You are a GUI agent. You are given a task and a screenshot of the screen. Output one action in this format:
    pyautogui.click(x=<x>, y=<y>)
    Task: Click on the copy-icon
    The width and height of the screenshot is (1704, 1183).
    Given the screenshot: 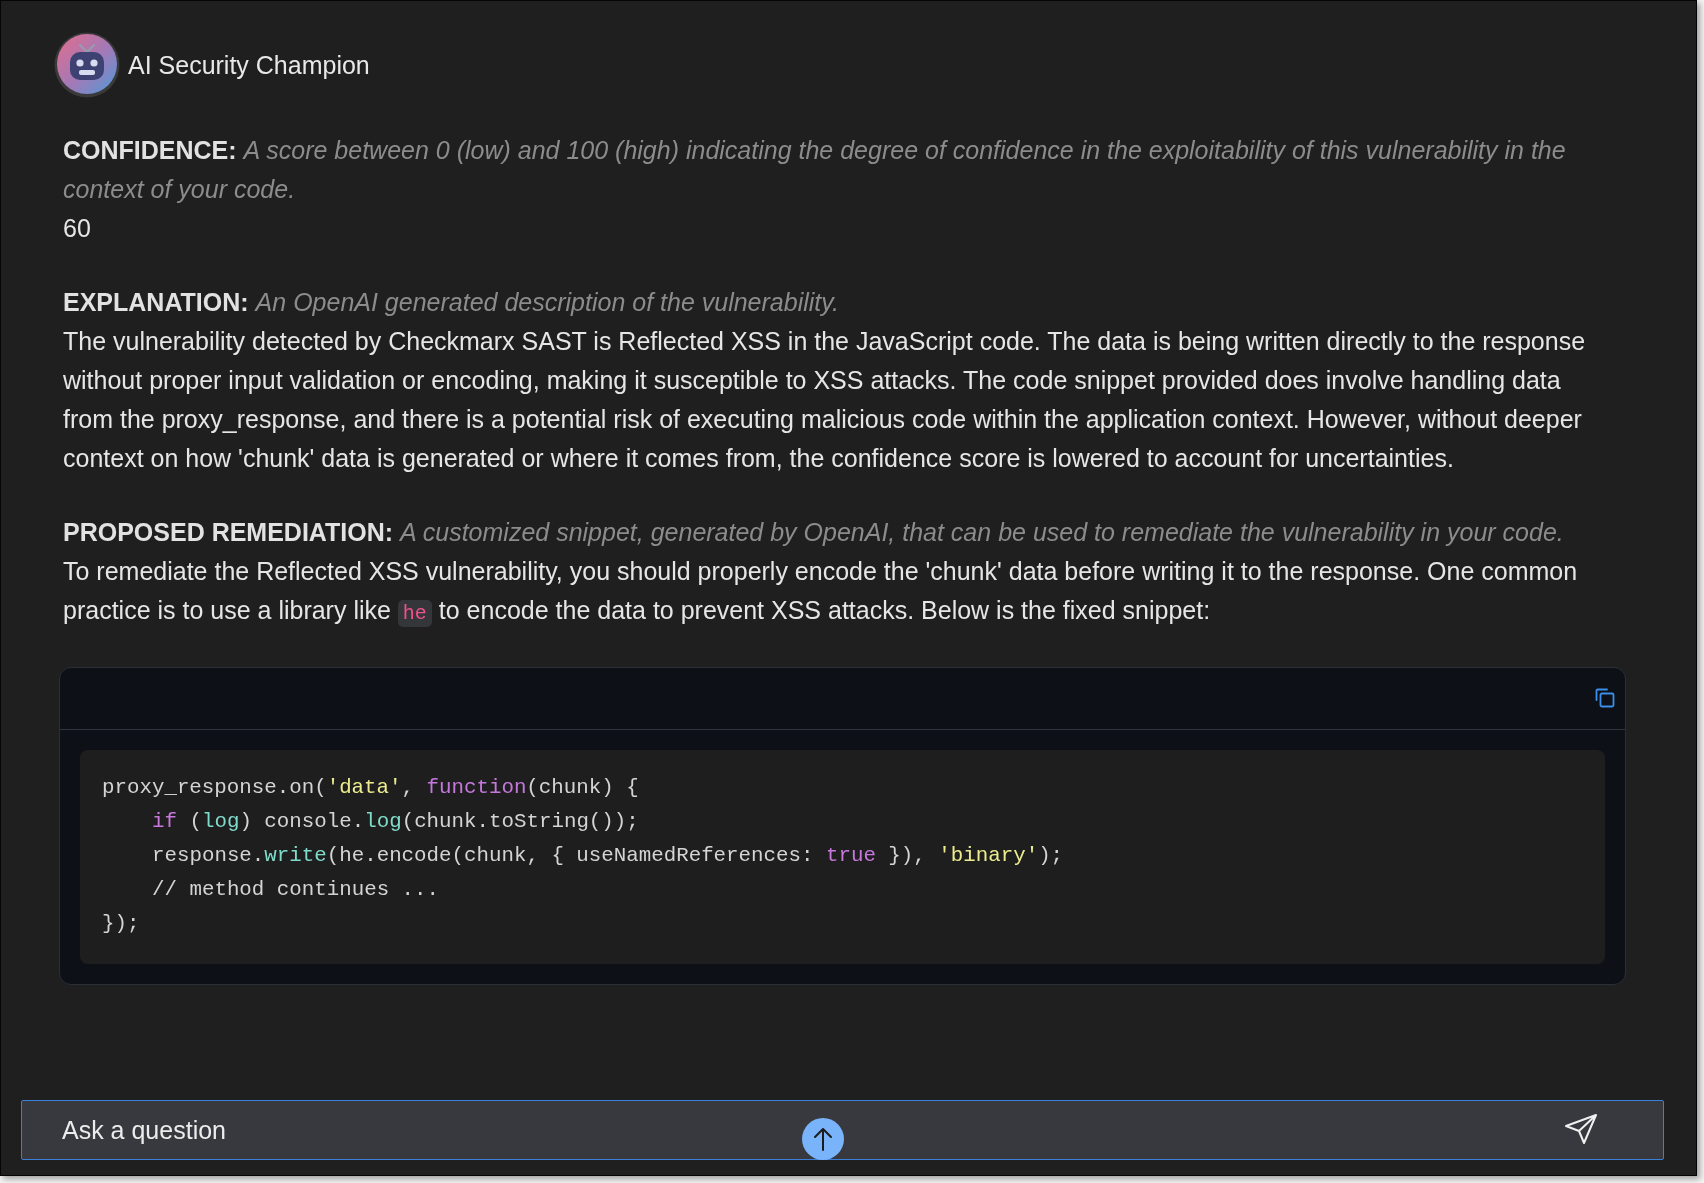 What is the action you would take?
    pyautogui.click(x=1605, y=697)
    